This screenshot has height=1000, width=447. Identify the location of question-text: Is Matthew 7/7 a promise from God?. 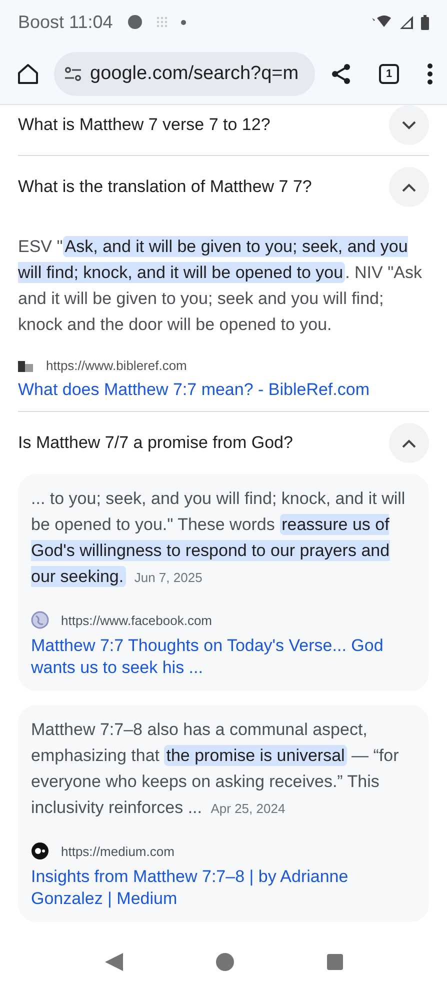
(155, 443).